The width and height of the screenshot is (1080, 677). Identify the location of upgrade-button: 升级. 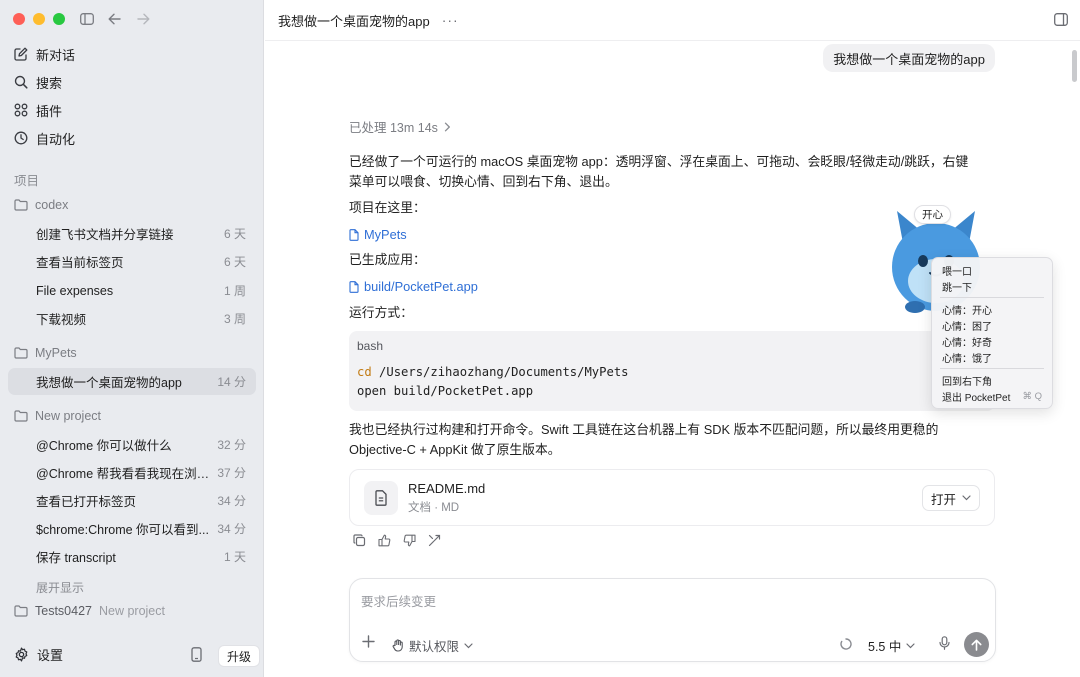
(239, 656).